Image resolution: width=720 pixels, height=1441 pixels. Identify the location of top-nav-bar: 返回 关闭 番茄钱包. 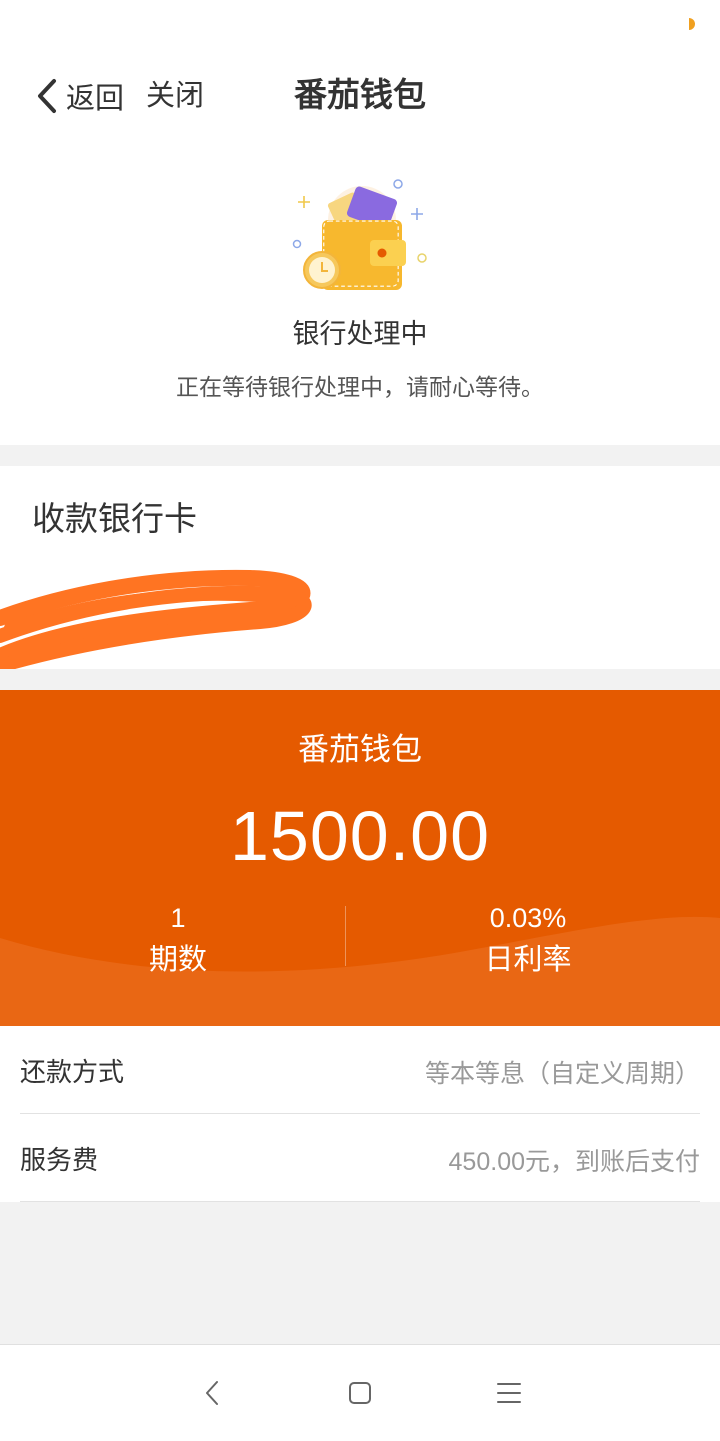
(360, 95).